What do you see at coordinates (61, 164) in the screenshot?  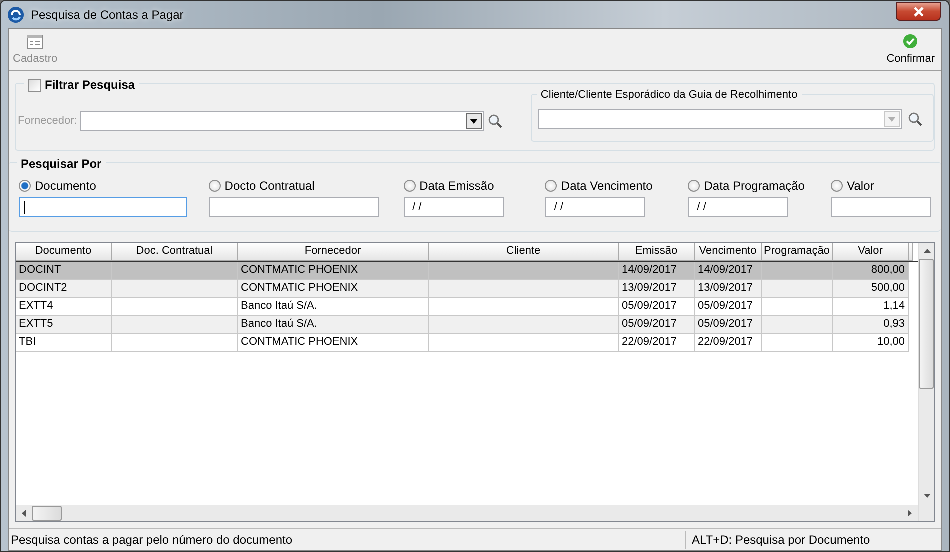 I see `group-title: Pesquisar Por` at bounding box center [61, 164].